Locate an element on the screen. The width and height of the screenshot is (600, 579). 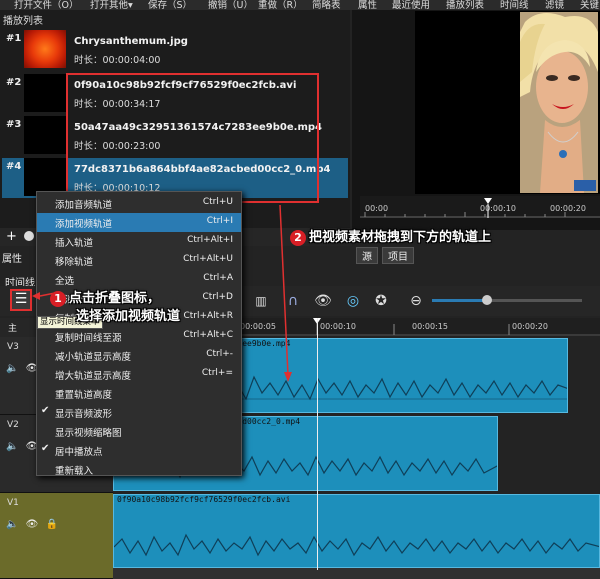
step-number-badge: 1 is located at coordinates (58, 299).